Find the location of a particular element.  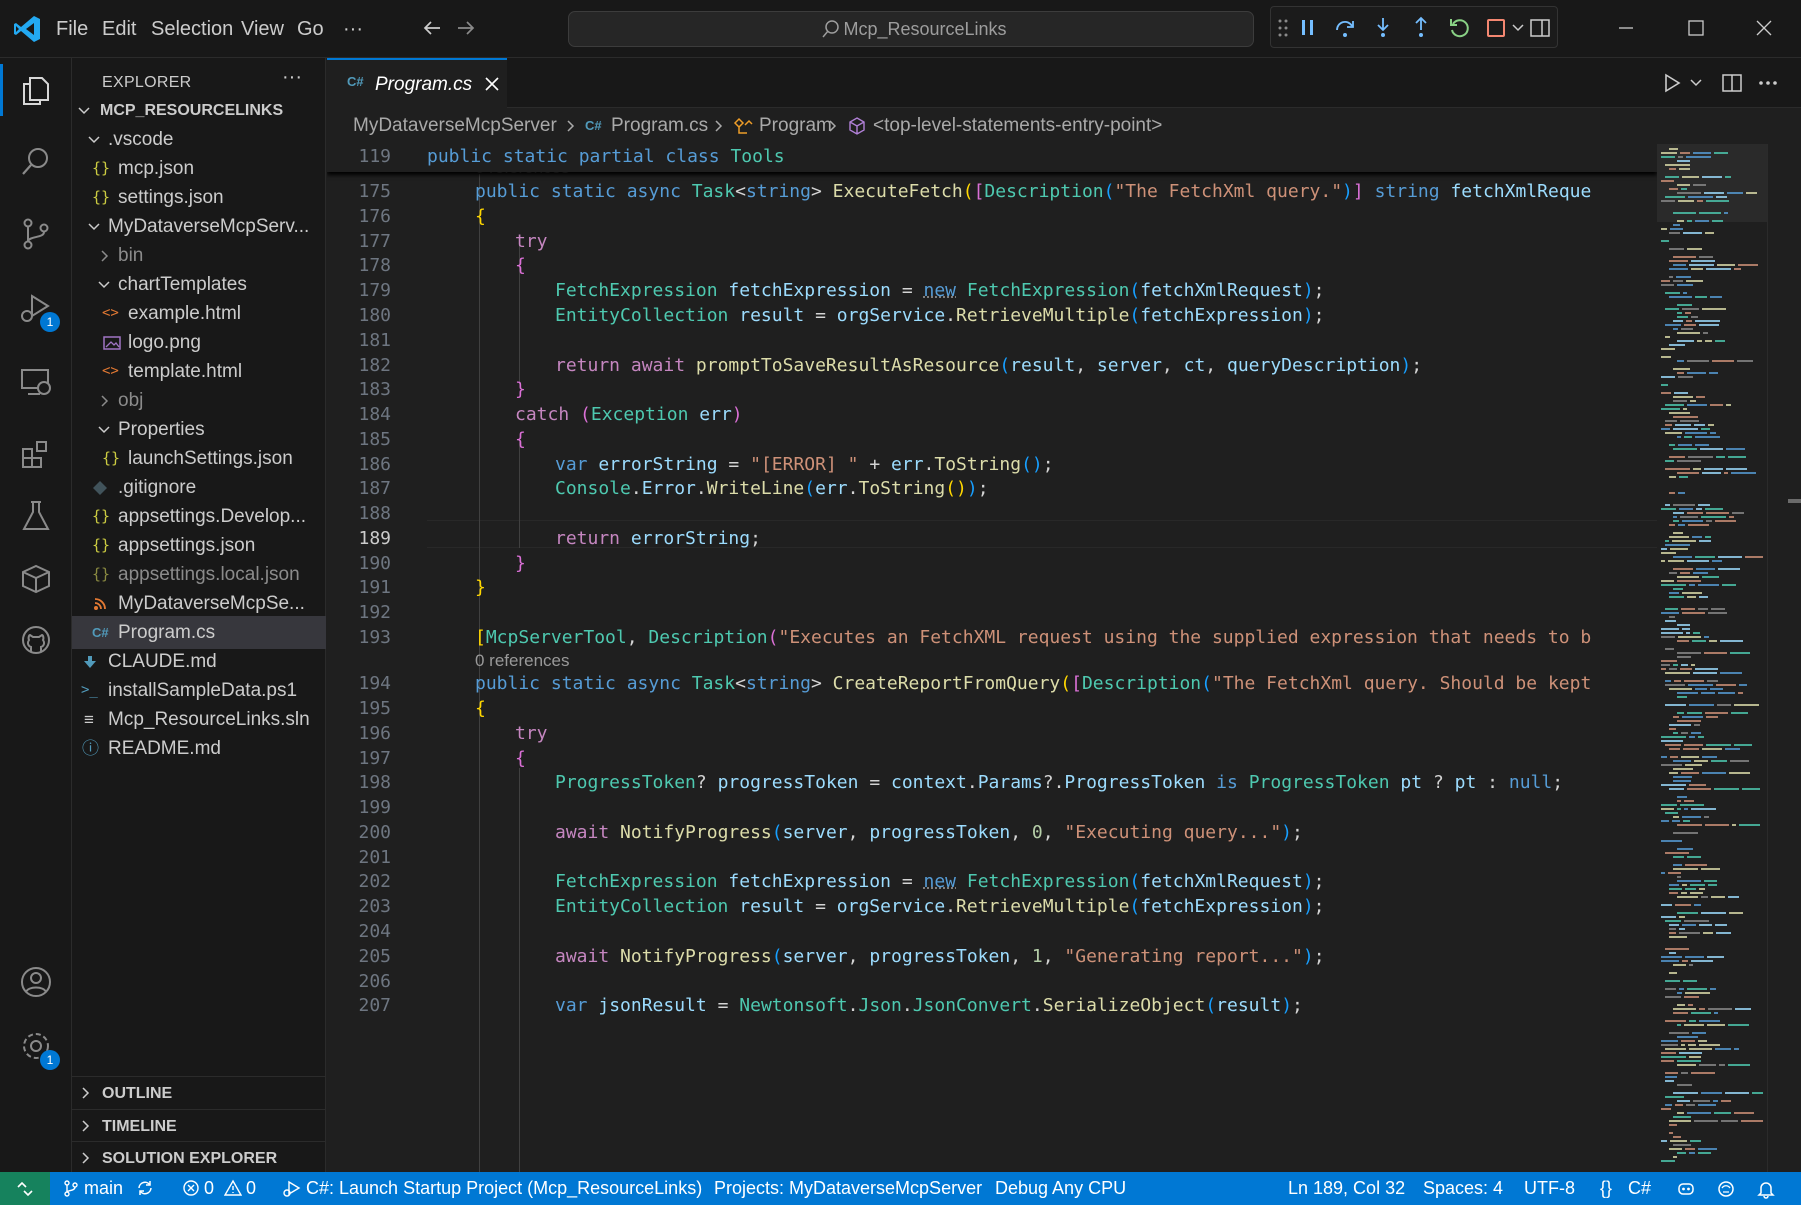

drag-handle-icon is located at coordinates (1283, 28).